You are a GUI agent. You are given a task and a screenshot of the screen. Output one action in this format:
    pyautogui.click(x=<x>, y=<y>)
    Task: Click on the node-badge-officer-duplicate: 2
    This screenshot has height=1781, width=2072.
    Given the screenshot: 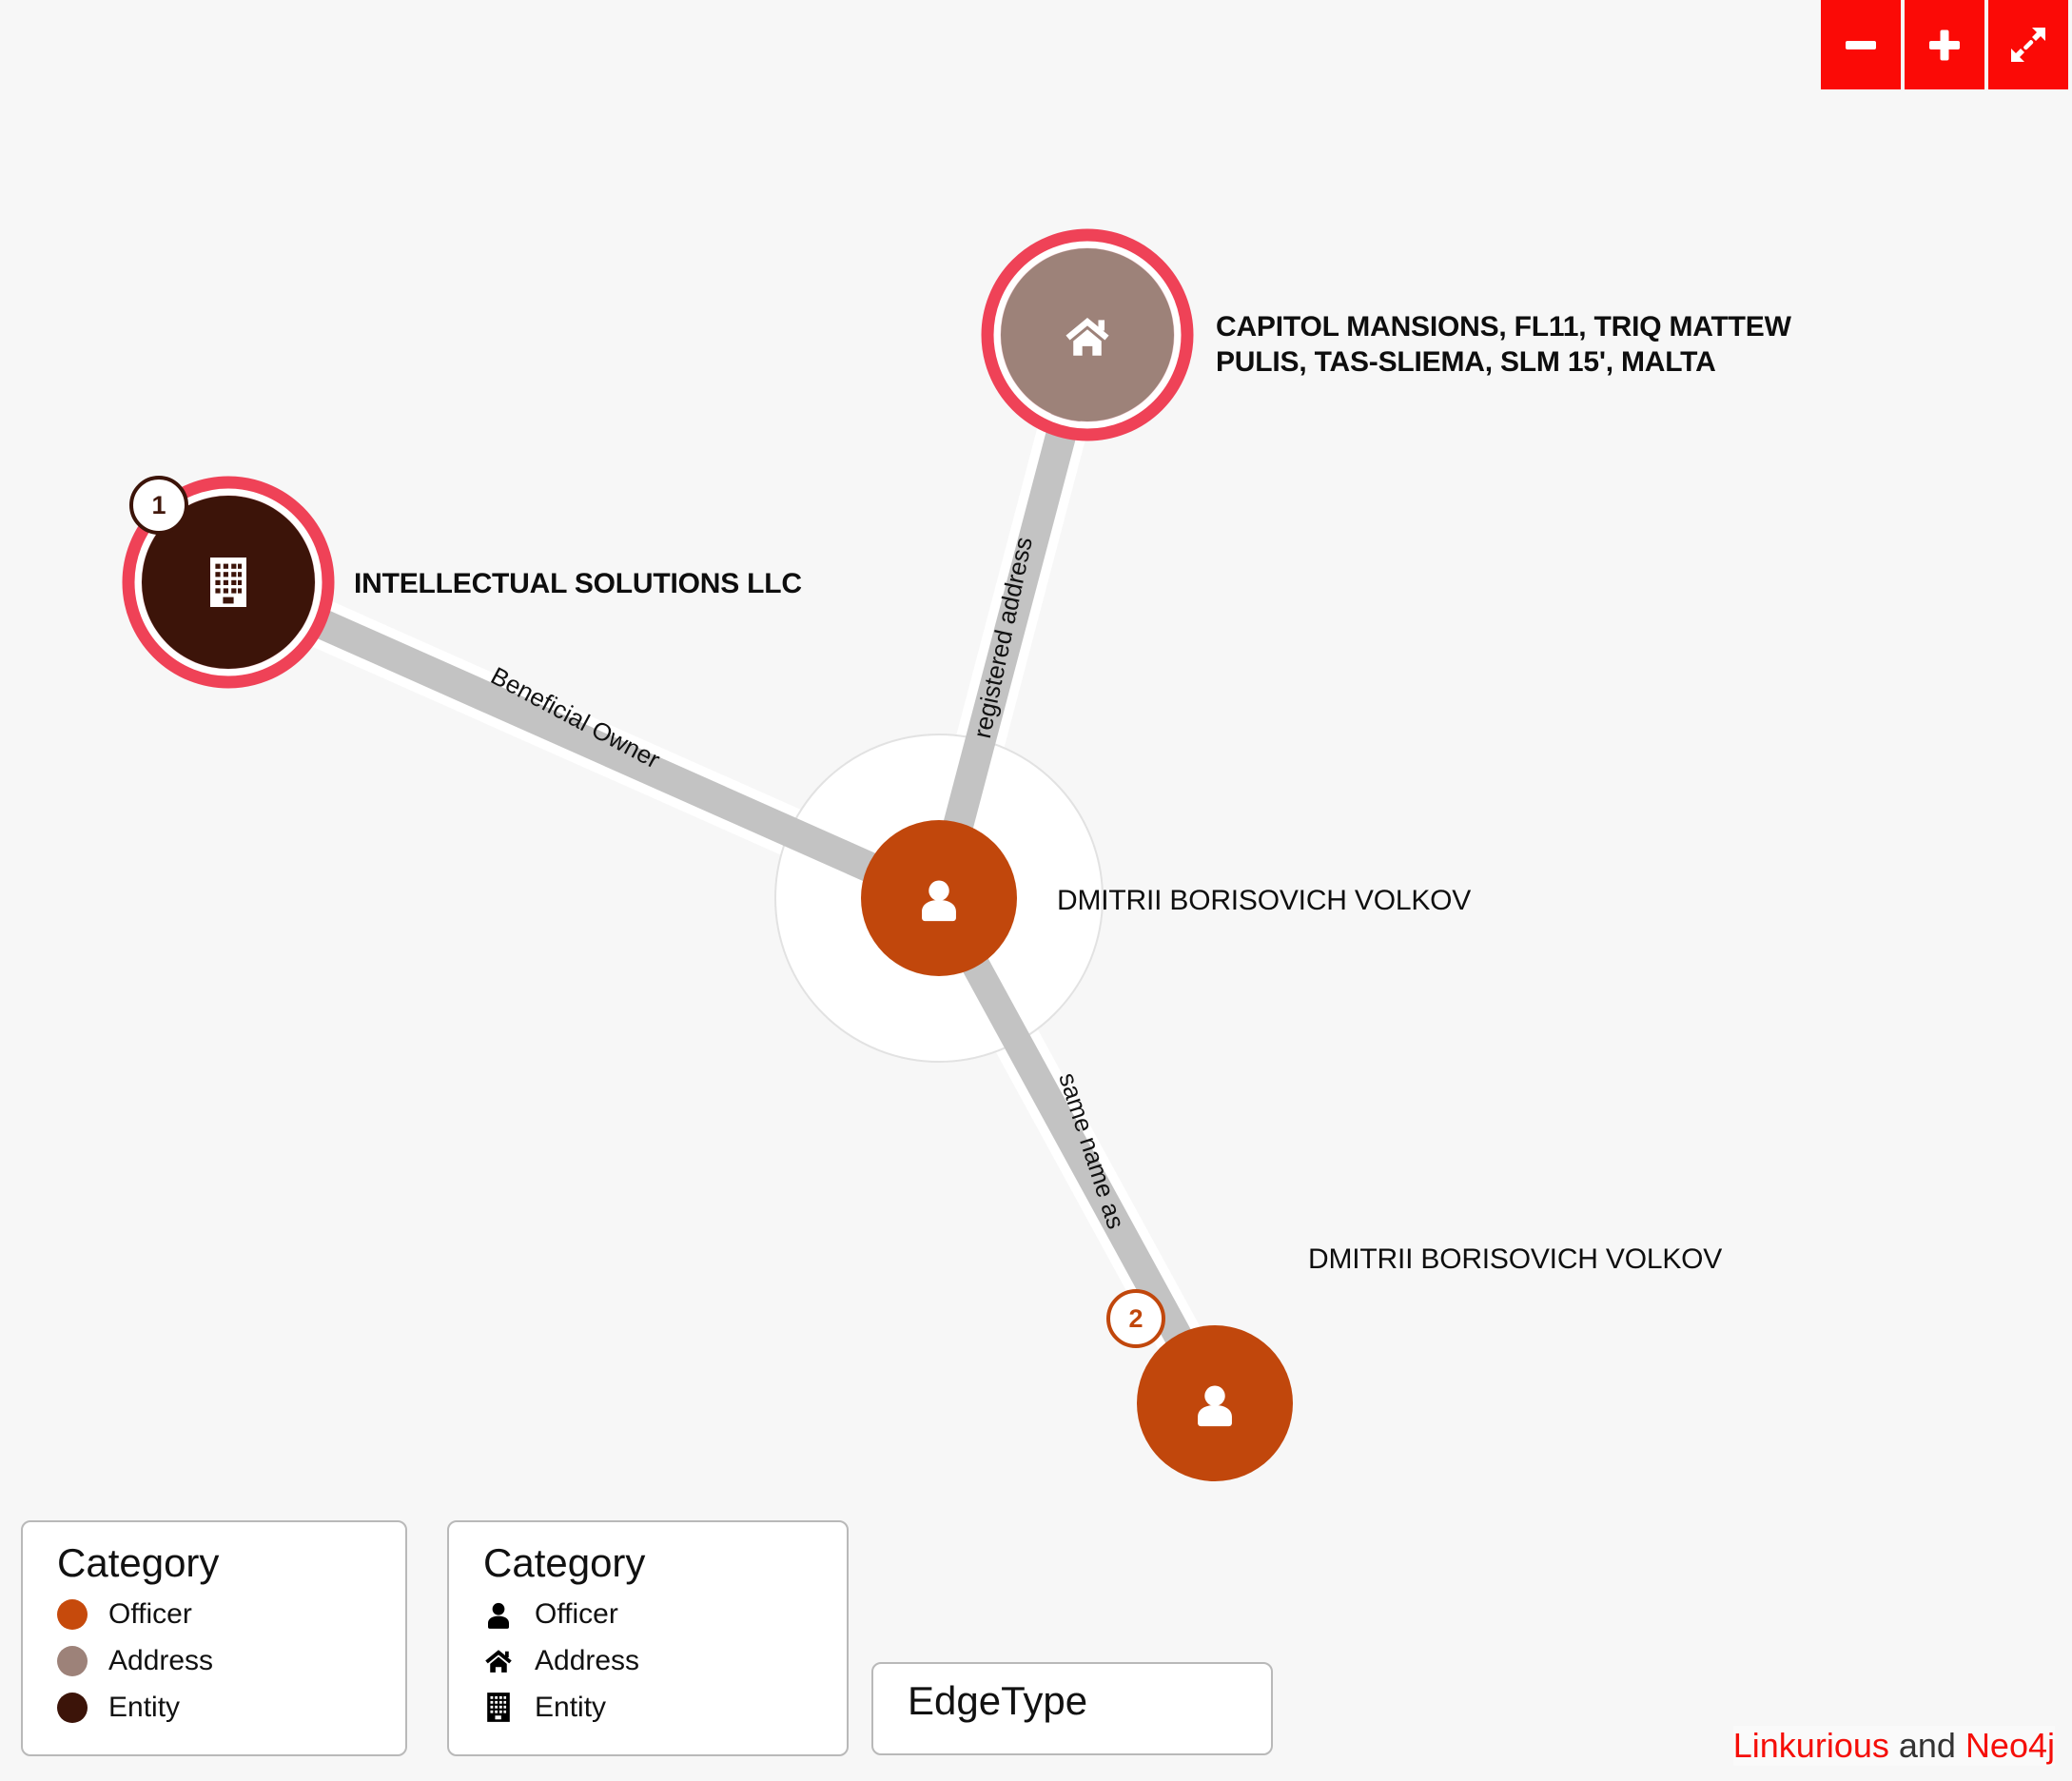 What is the action you would take?
    pyautogui.click(x=1135, y=1318)
    